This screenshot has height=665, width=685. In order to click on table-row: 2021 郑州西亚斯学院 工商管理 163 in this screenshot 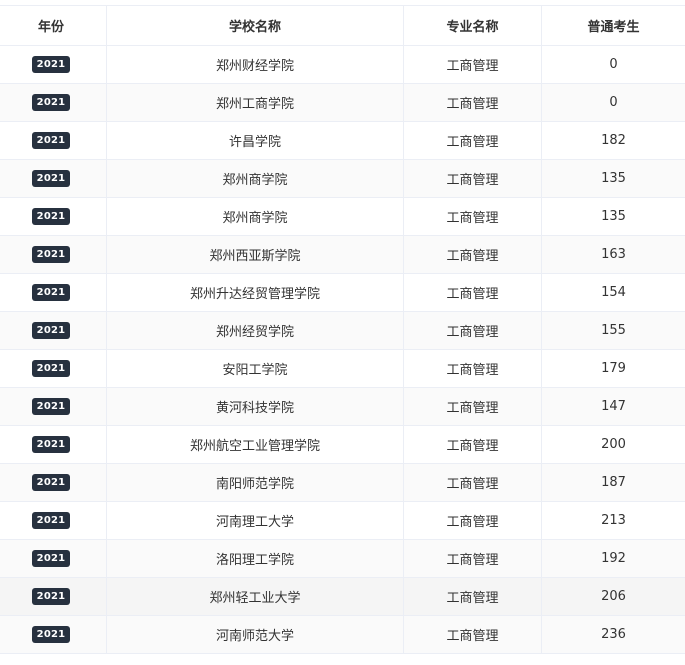, I will do `click(342, 254)`.